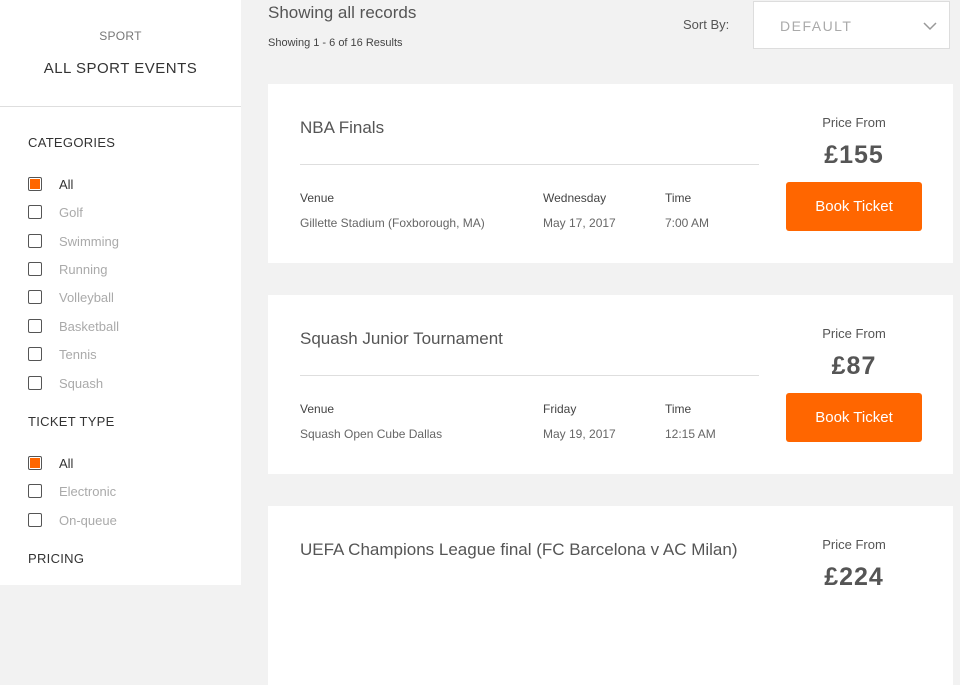 This screenshot has width=960, height=685. What do you see at coordinates (392, 223) in the screenshot?
I see `venue-value: Gillette Stadium (Foxborough, MA)` at bounding box center [392, 223].